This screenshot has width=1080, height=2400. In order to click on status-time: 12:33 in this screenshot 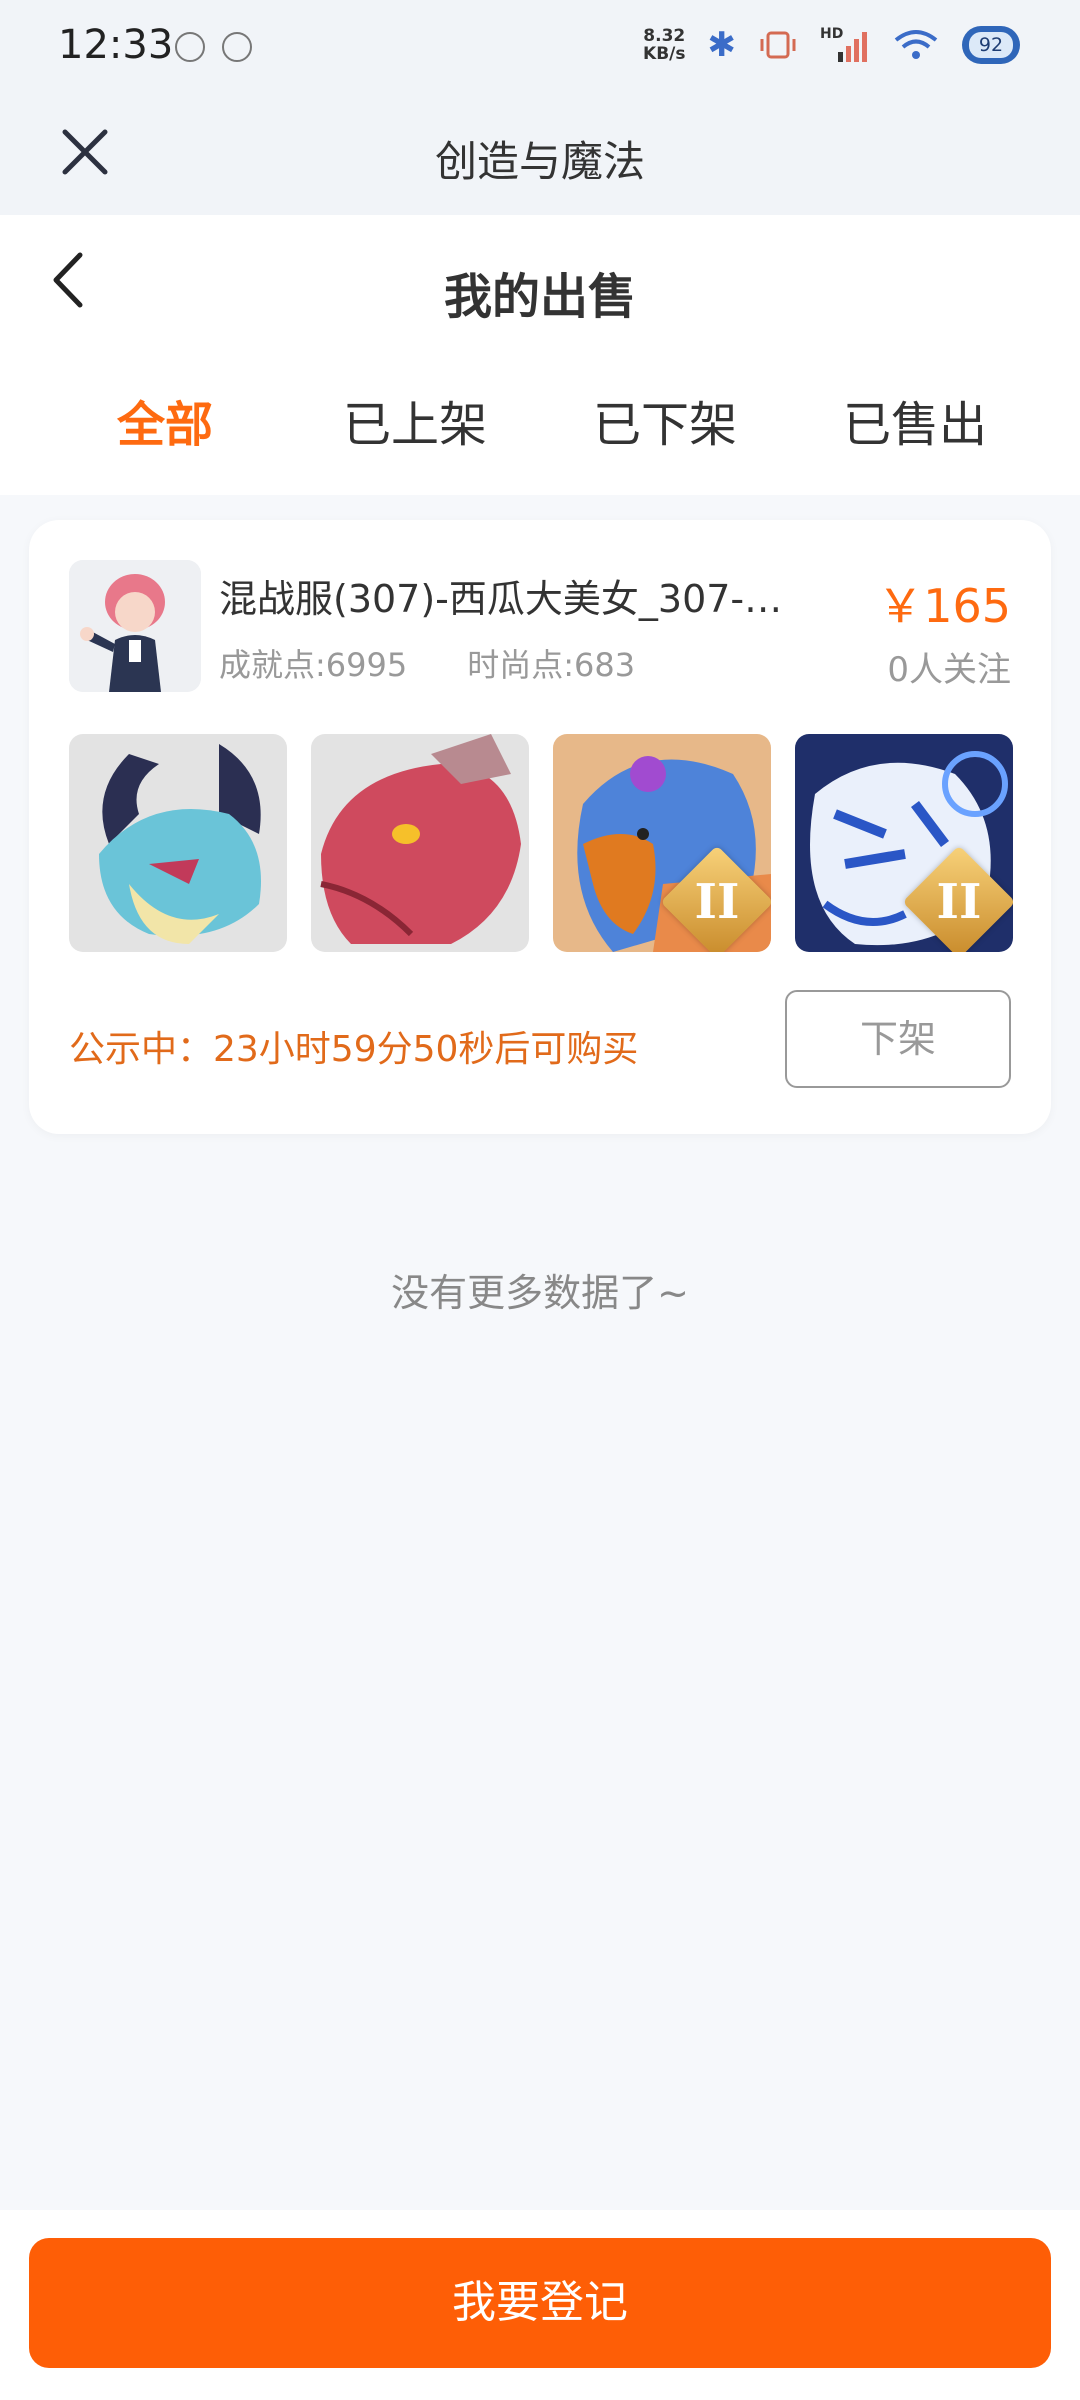, I will do `click(116, 45)`.